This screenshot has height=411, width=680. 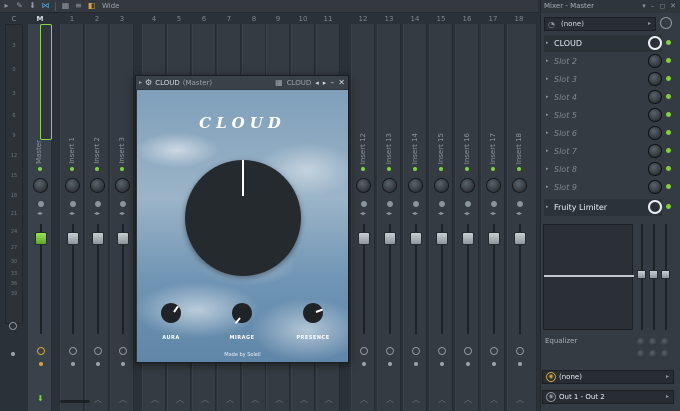 I want to click on mixer-strip-insert-15: Insert 15 ◂▸ ︿, so click(x=441, y=217).